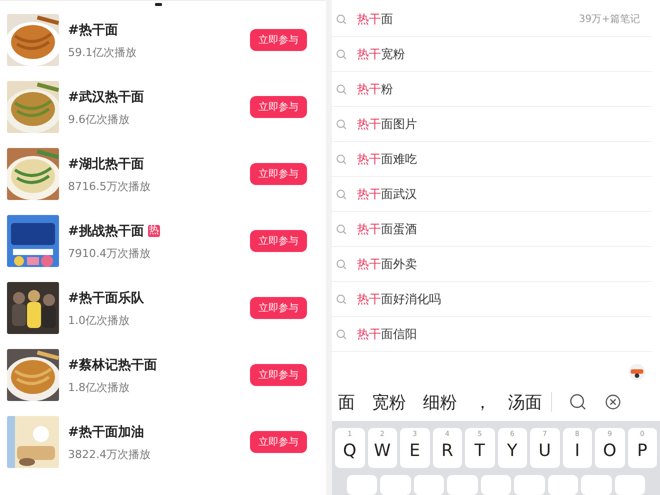 This screenshot has width=660, height=495. Describe the element at coordinates (99, 320) in the screenshot. I see `play-count: 1.0亿次播放` at that location.